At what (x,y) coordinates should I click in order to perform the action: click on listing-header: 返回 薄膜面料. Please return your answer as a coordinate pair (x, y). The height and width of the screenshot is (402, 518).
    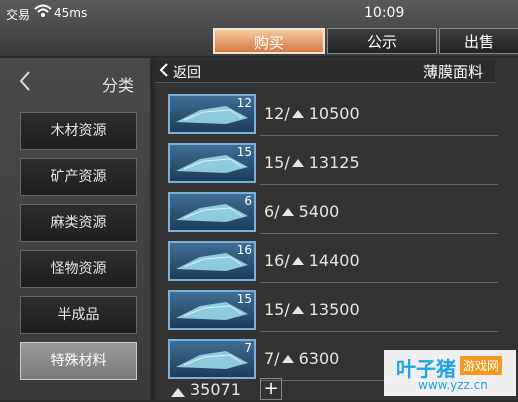
    Looking at the image, I should click on (325, 71).